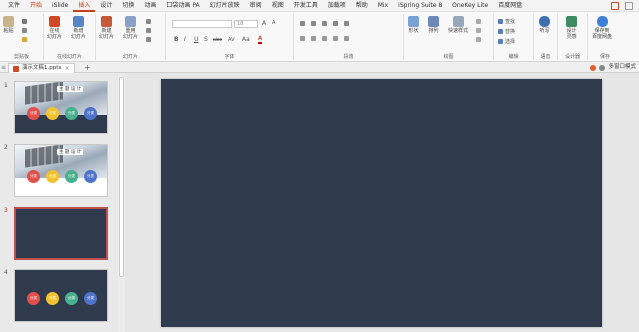  What do you see at coordinates (176, 39) in the screenshot?
I see `bold-button: B` at bounding box center [176, 39].